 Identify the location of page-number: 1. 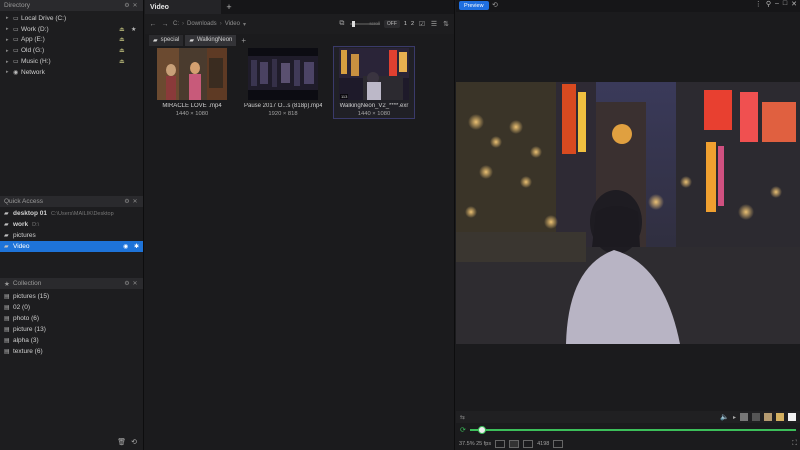
(405, 24).